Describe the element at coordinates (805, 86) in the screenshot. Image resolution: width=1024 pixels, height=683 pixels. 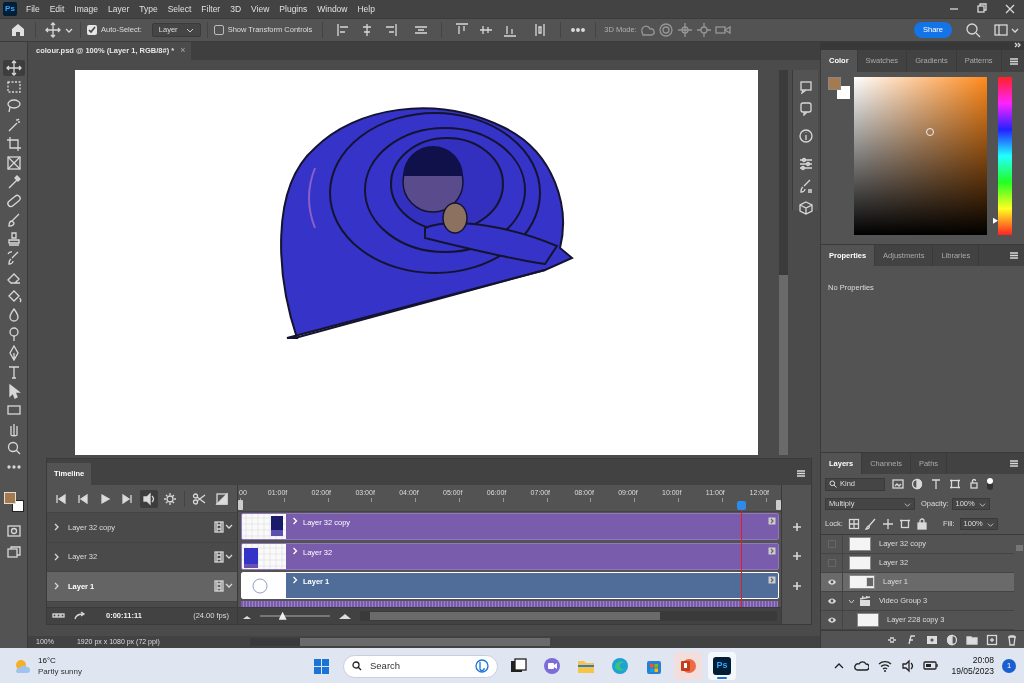
I see `comment-icon` at that location.